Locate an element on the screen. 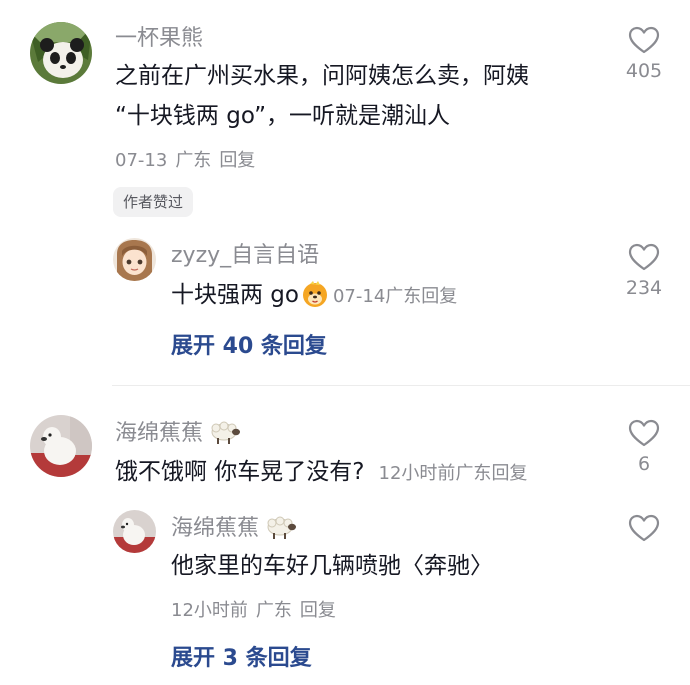 The image size is (690, 685). reply-username: 海绵蕉蕉 is located at coordinates (234, 530).